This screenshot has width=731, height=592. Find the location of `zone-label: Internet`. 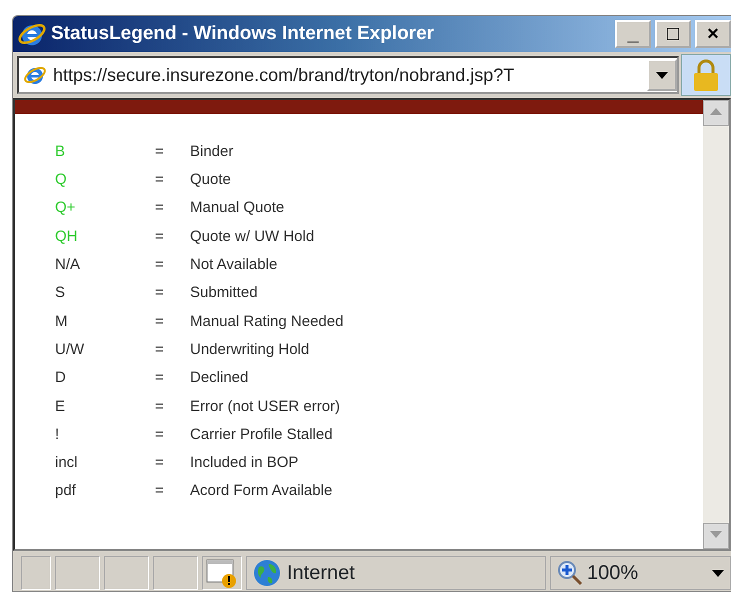

zone-label: Internet is located at coordinates (321, 573).